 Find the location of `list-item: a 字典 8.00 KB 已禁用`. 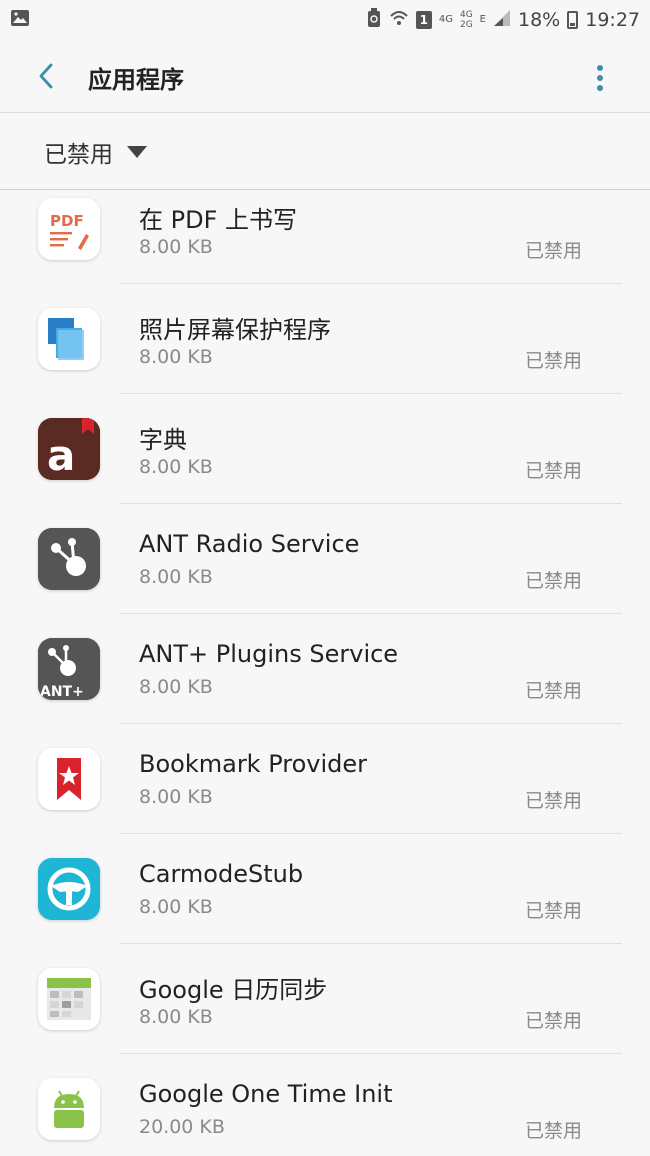

list-item: a 字典 8.00 KB 已禁用 is located at coordinates (325, 449).